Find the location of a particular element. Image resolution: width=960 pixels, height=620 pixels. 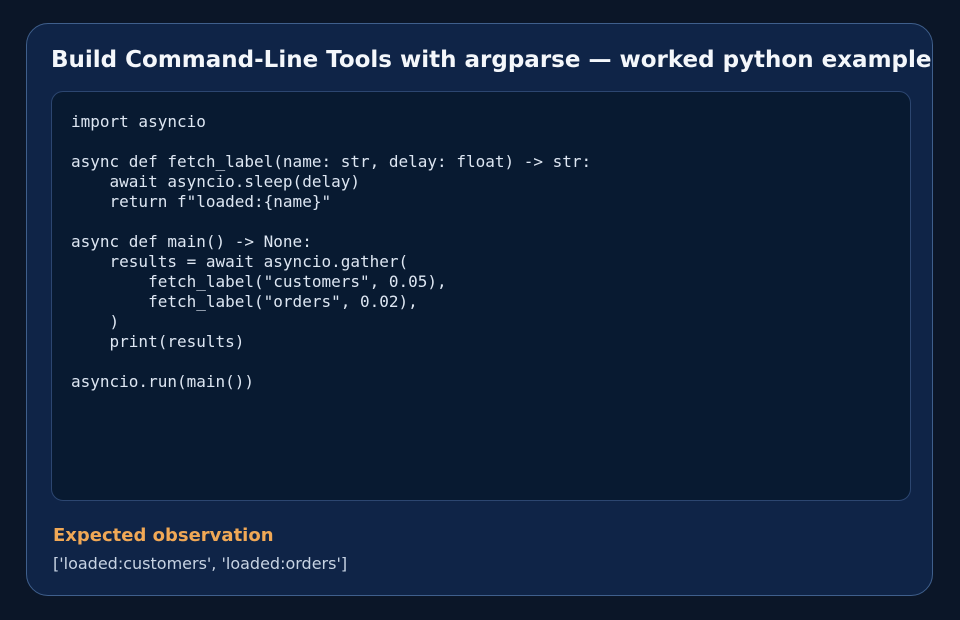

code-line: import asyncio is located at coordinates (138, 121).